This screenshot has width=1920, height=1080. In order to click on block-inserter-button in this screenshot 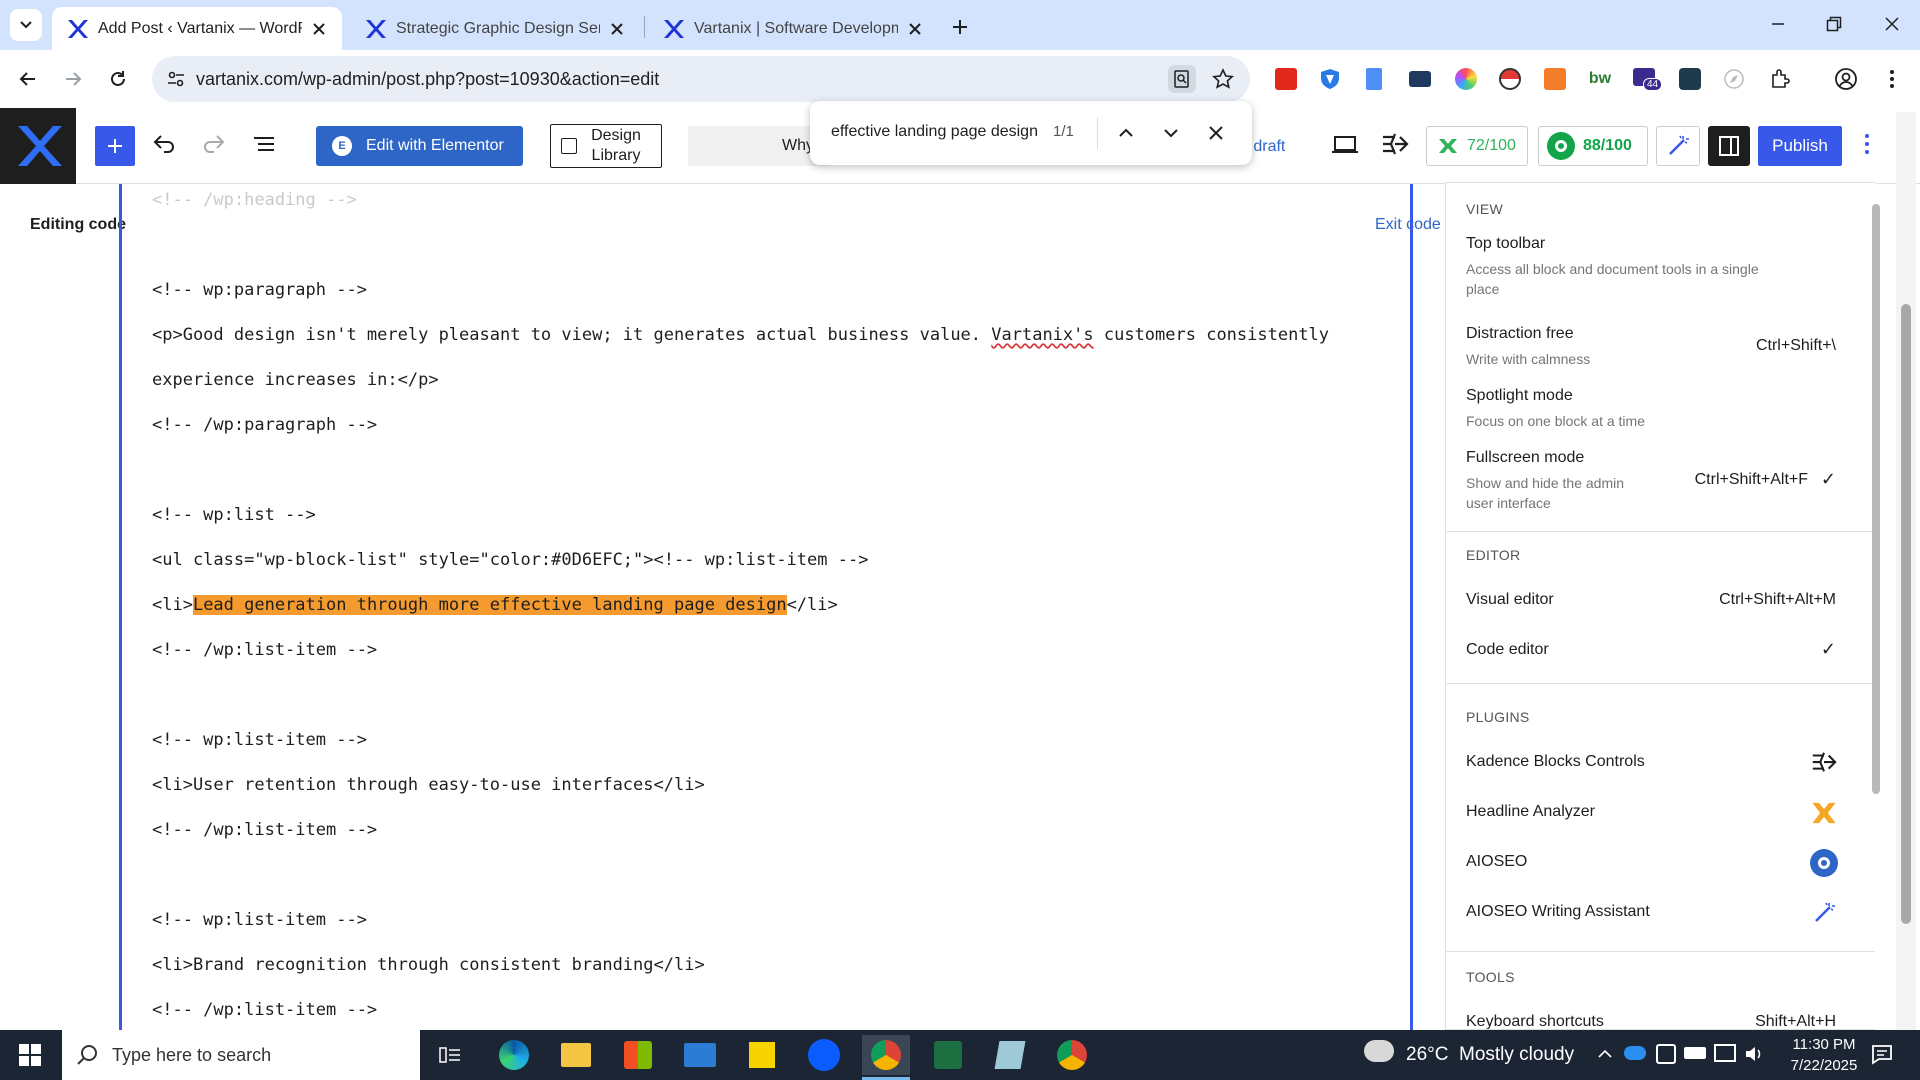, I will do `click(115, 146)`.